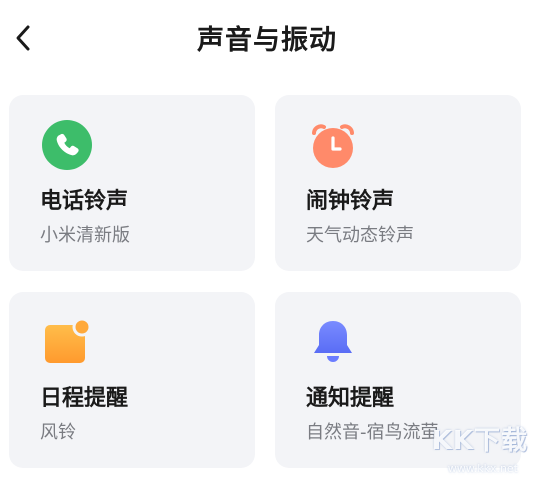 Image resolution: width=534 pixels, height=482 pixels. Describe the element at coordinates (84, 201) in the screenshot. I see `card-title: 电话铃声` at that location.